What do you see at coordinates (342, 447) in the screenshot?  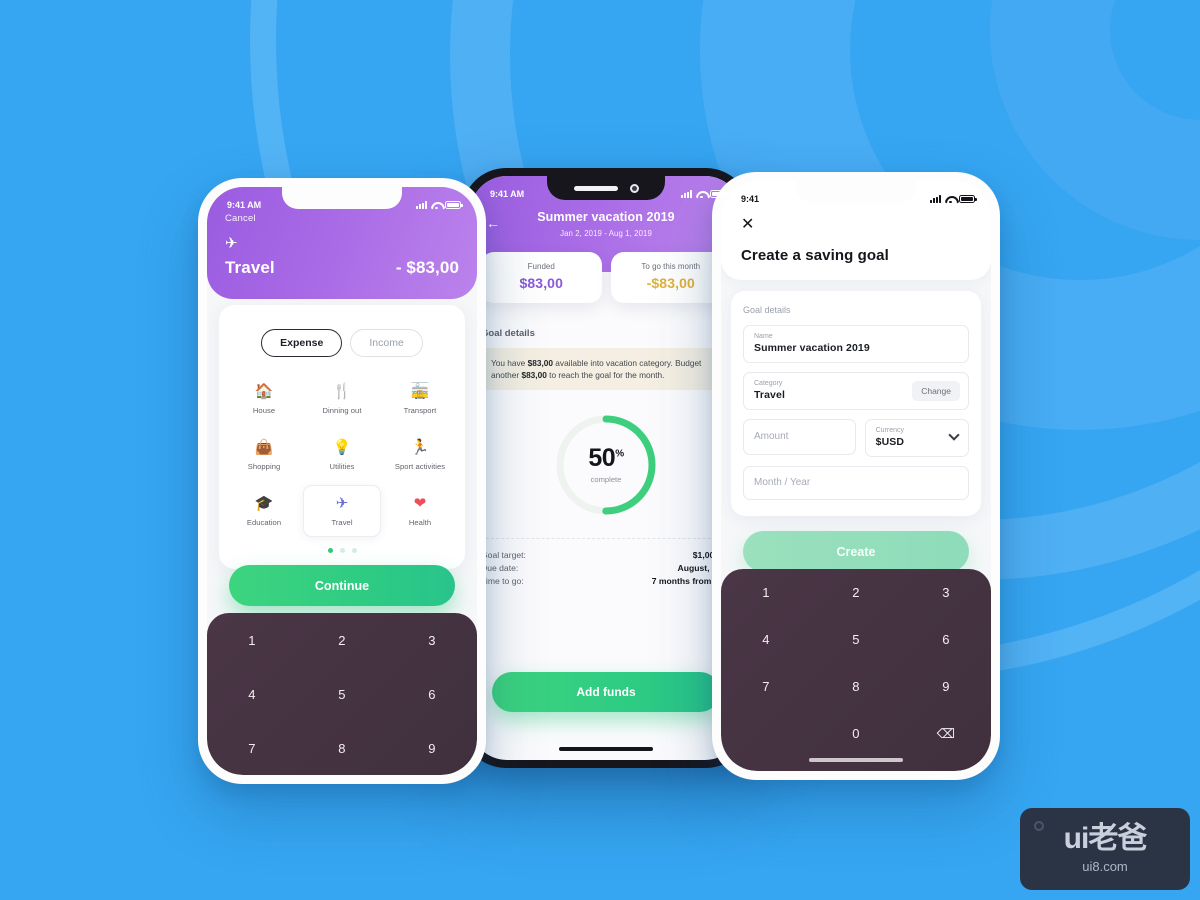 I see `lightbulb-icon: 💡` at bounding box center [342, 447].